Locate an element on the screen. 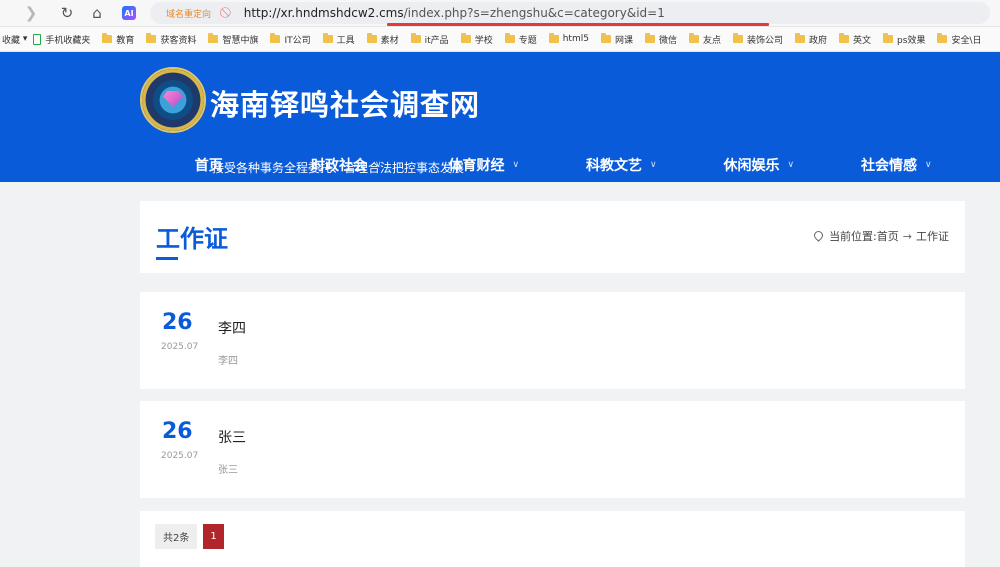  bookmark-label: 手机收藏夹 is located at coordinates (68, 40).